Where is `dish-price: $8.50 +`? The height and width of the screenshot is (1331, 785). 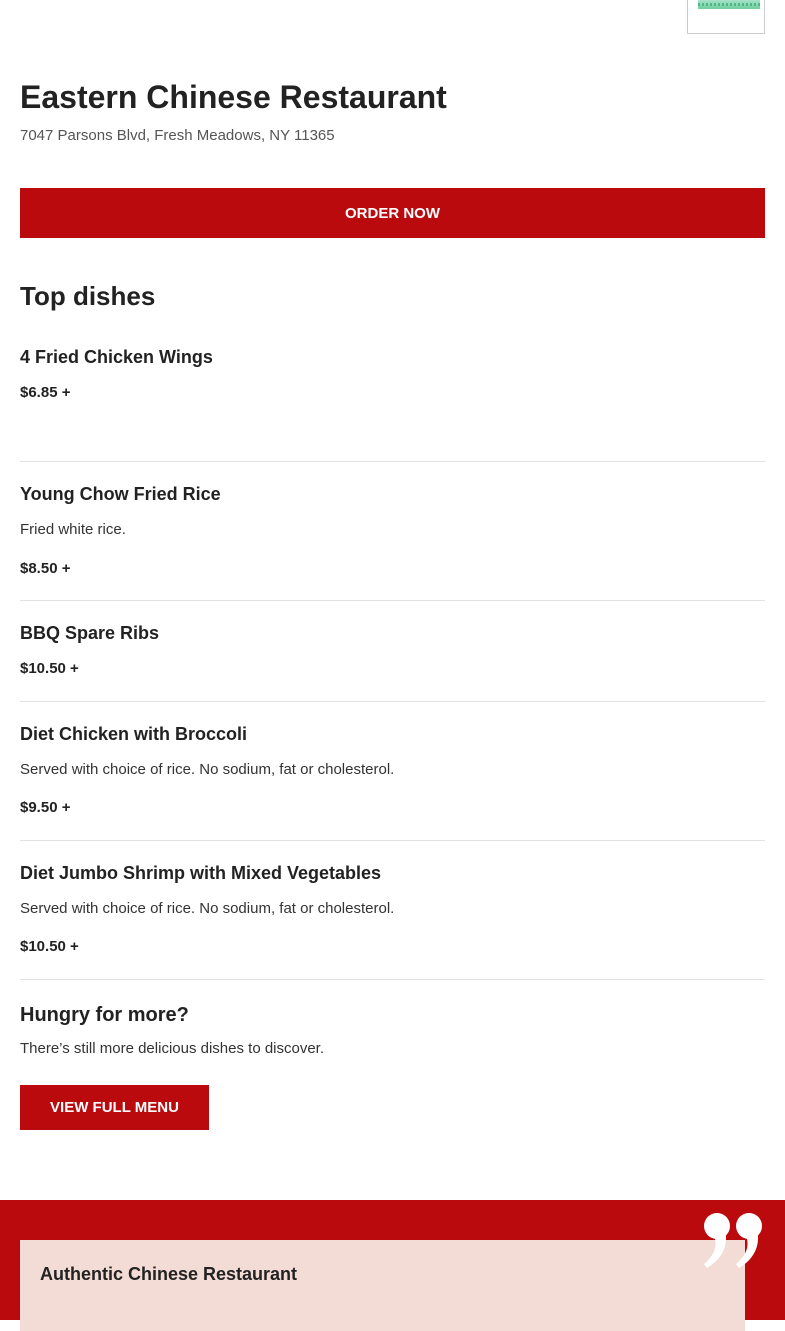 dish-price: $8.50 + is located at coordinates (45, 568).